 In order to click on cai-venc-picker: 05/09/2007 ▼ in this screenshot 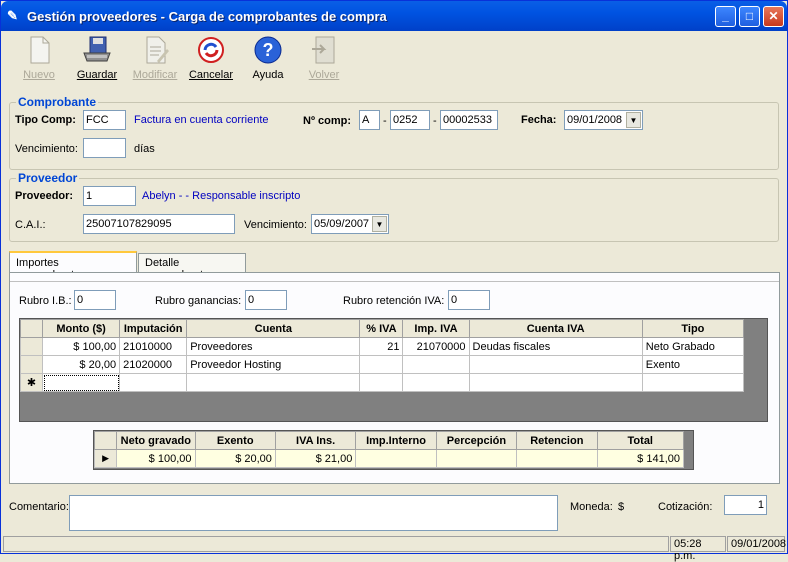, I will do `click(350, 224)`.